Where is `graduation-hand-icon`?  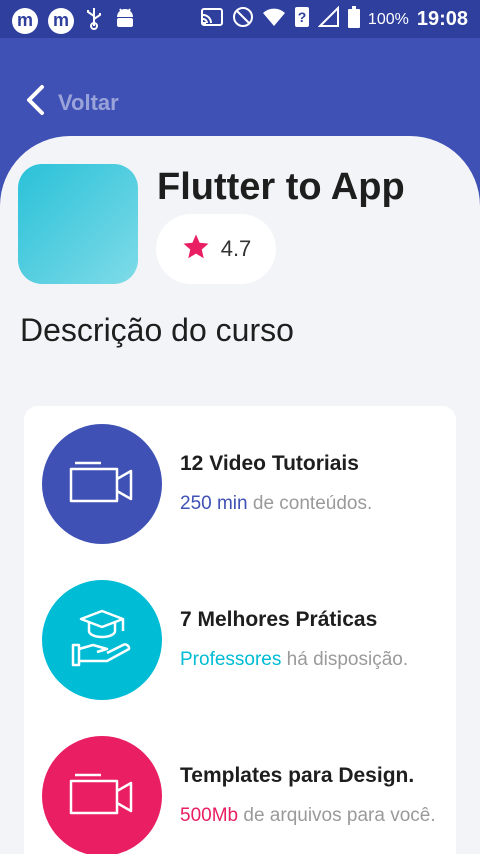 graduation-hand-icon is located at coordinates (102, 640).